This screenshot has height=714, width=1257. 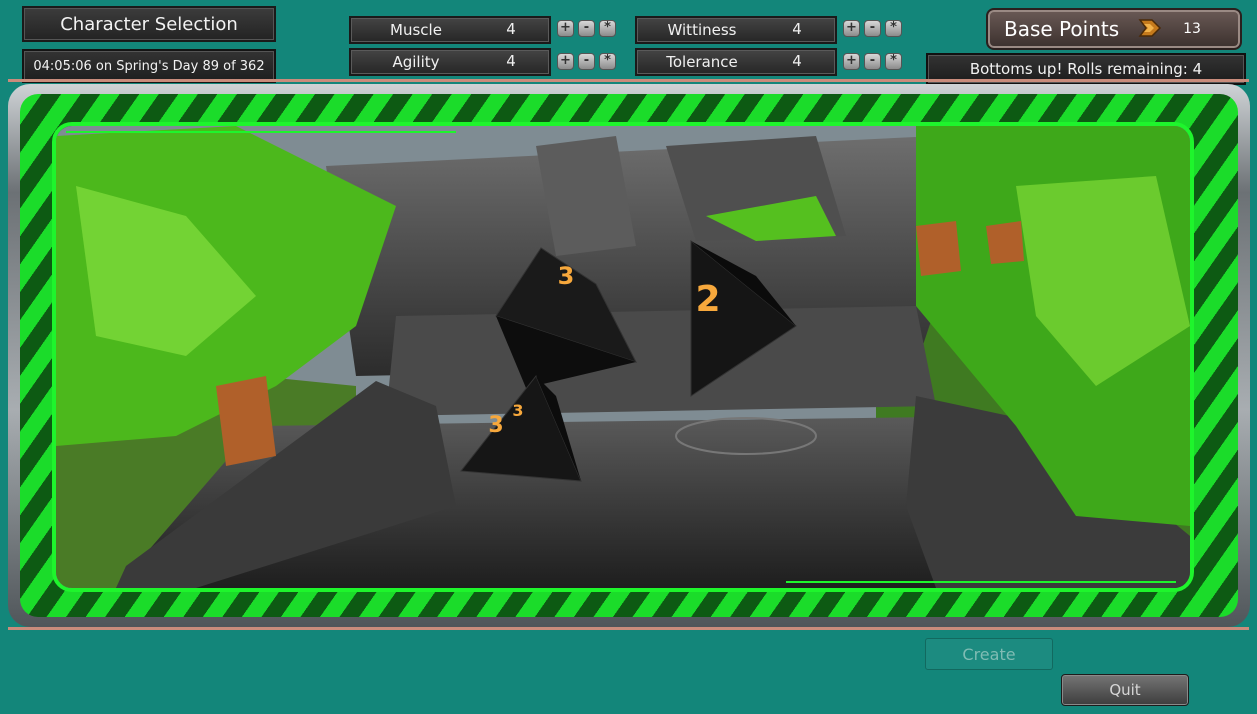 What do you see at coordinates (565, 61) in the screenshot?
I see `agility-plus-button: +` at bounding box center [565, 61].